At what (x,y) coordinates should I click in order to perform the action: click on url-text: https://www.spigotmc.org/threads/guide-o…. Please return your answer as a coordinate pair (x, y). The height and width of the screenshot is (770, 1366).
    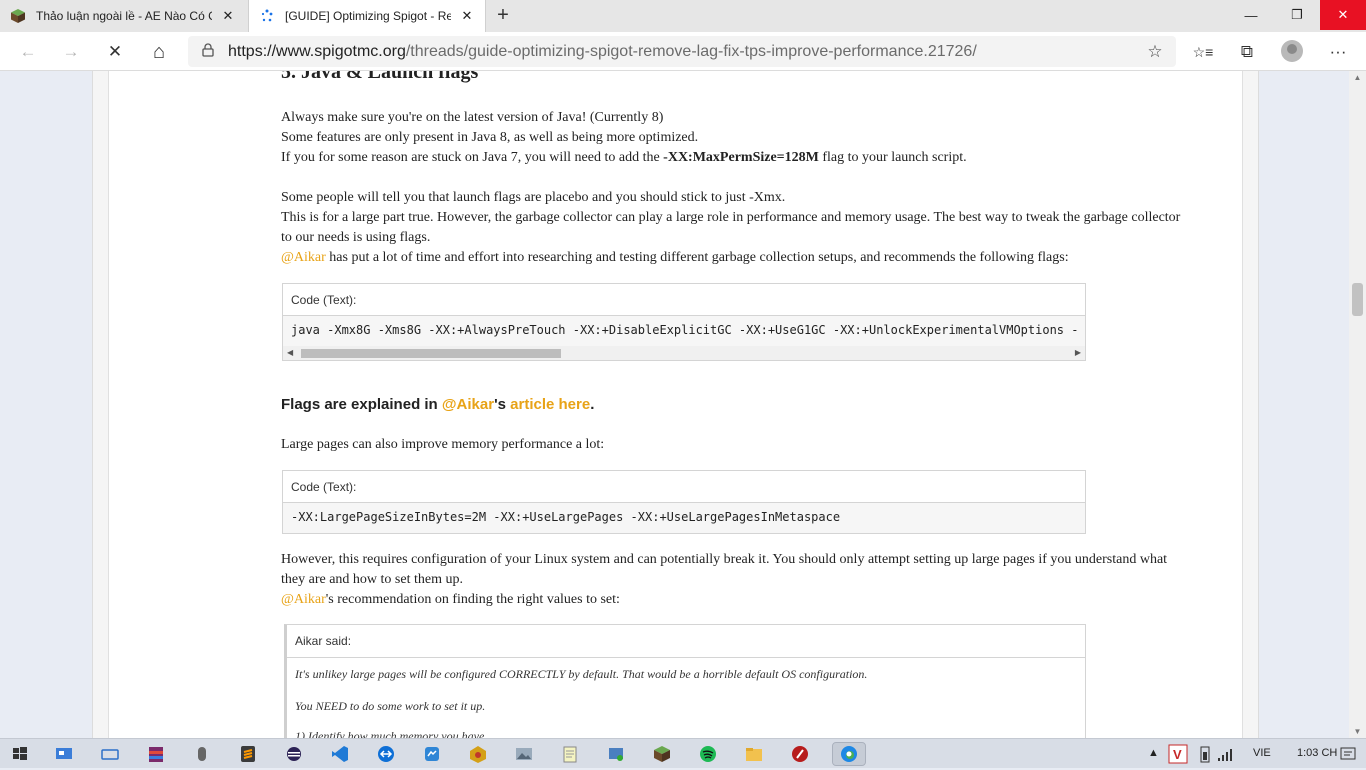
    Looking at the image, I should click on (681, 52).